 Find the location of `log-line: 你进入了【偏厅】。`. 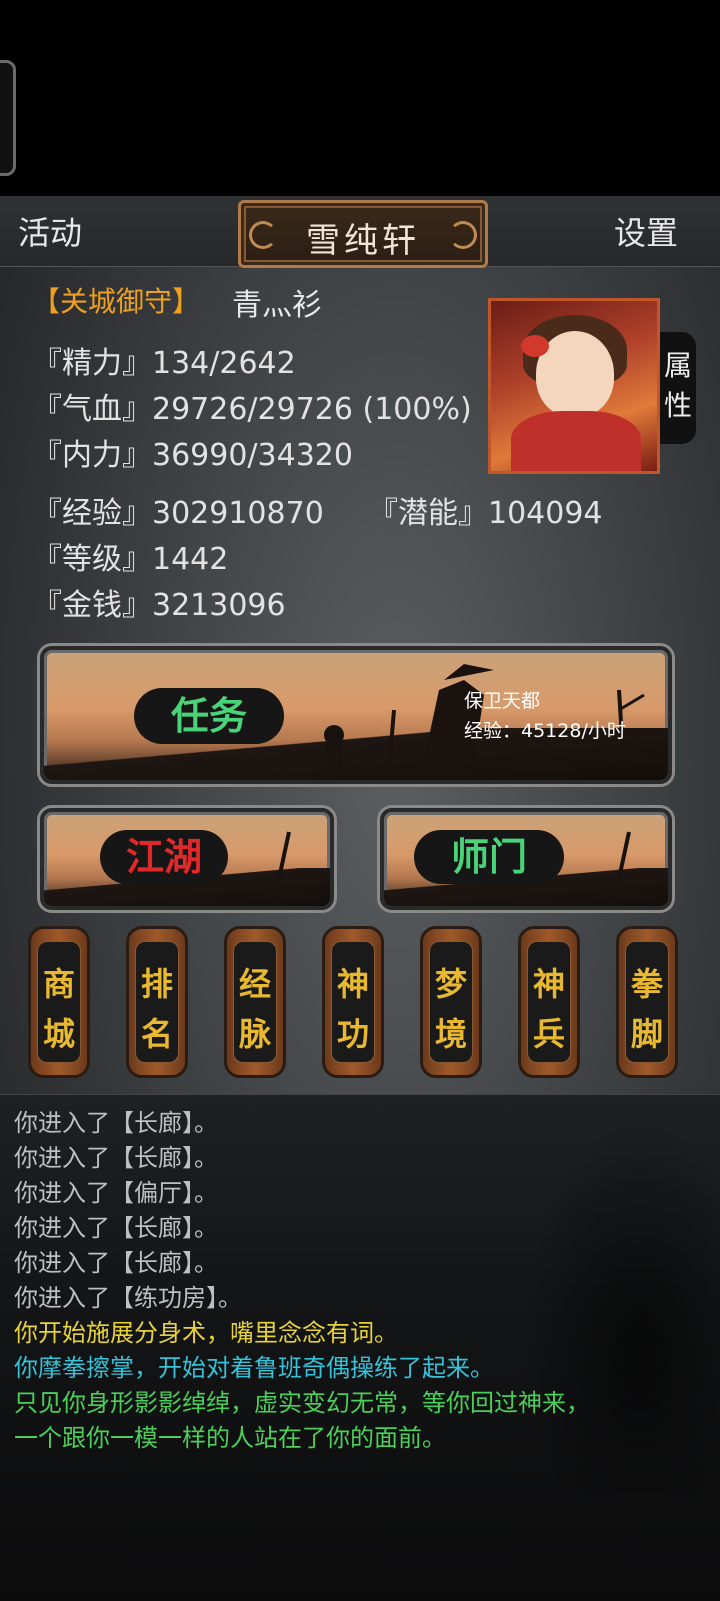

log-line: 你进入了【偏厅】。 is located at coordinates (116, 1193).